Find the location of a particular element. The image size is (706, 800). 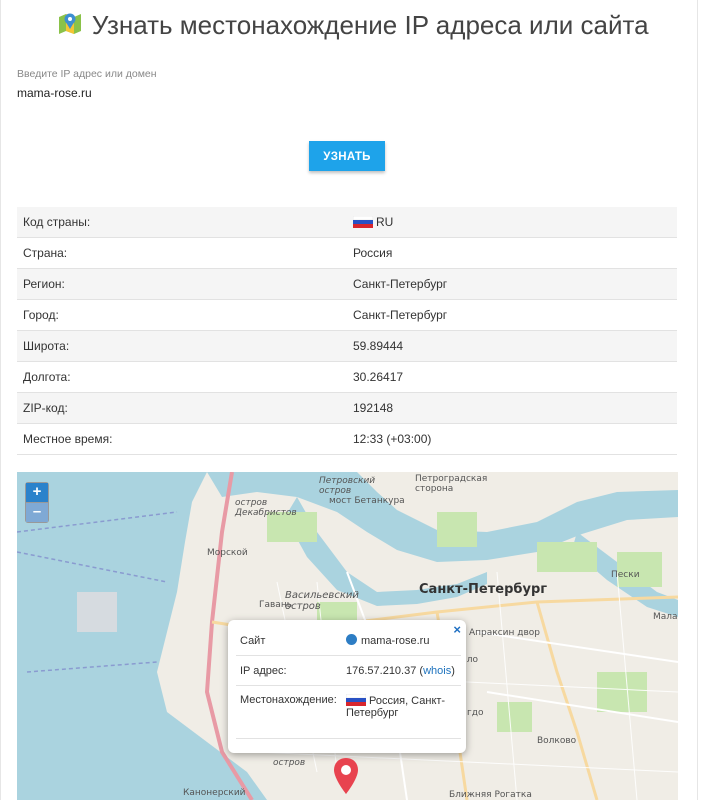

popup-ip-value: 176.57.210.37 is located at coordinates (381, 670).